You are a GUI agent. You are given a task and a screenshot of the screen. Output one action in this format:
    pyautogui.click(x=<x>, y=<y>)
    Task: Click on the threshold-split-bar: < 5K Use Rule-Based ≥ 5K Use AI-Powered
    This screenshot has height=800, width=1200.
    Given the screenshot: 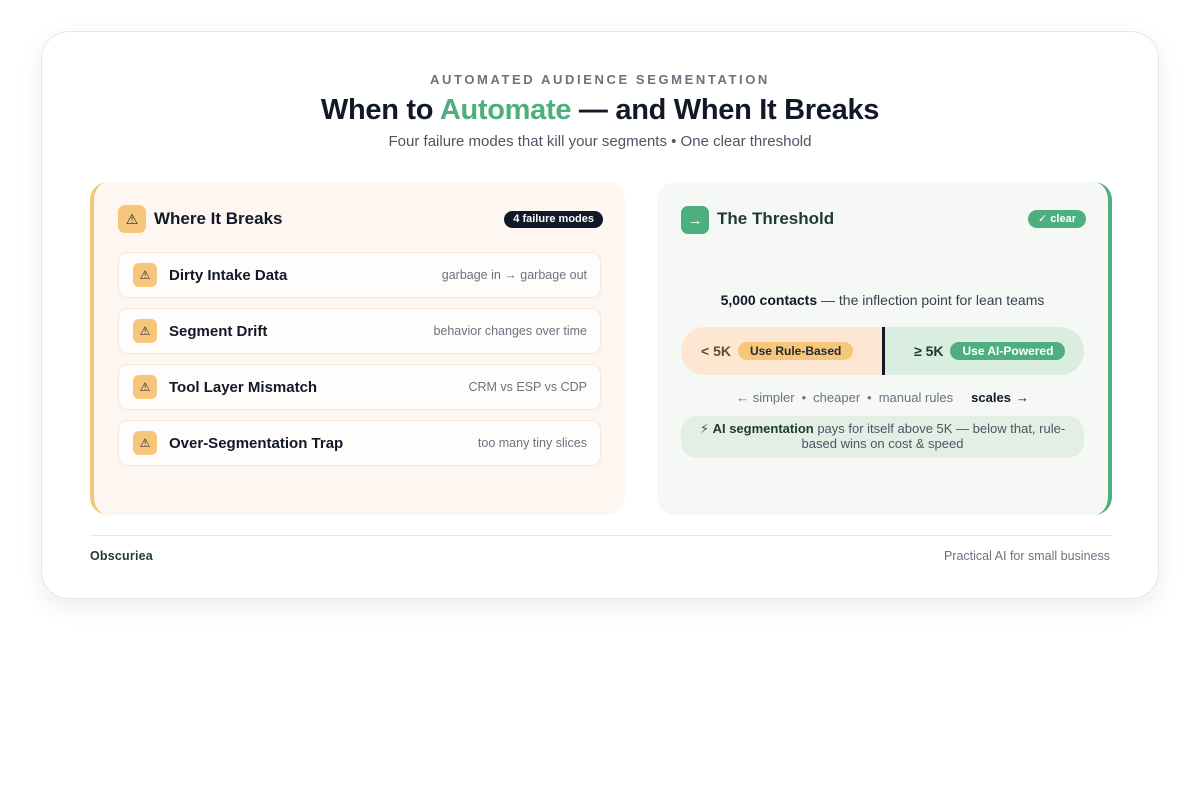 What is the action you would take?
    pyautogui.click(x=882, y=351)
    